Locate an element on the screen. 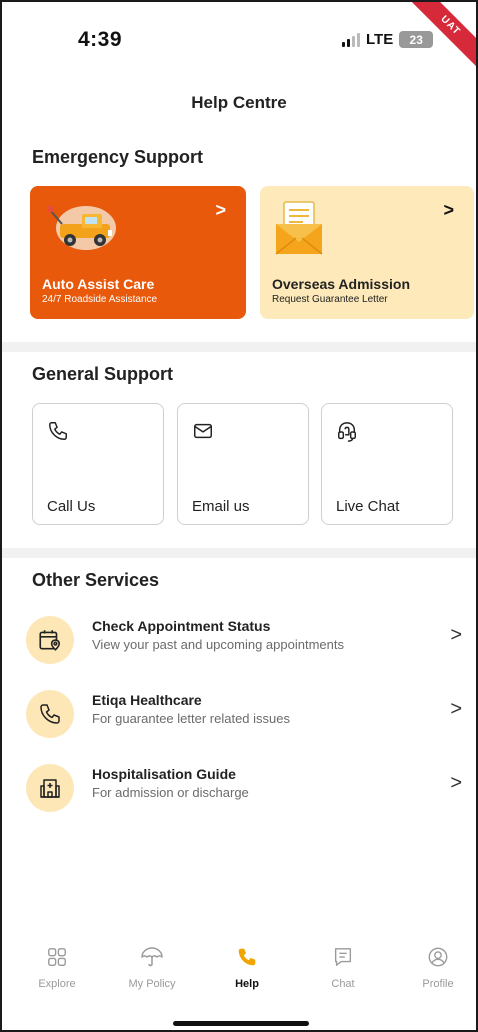 The image size is (478, 1032). tab-chat: Chat is located at coordinates (343, 966).